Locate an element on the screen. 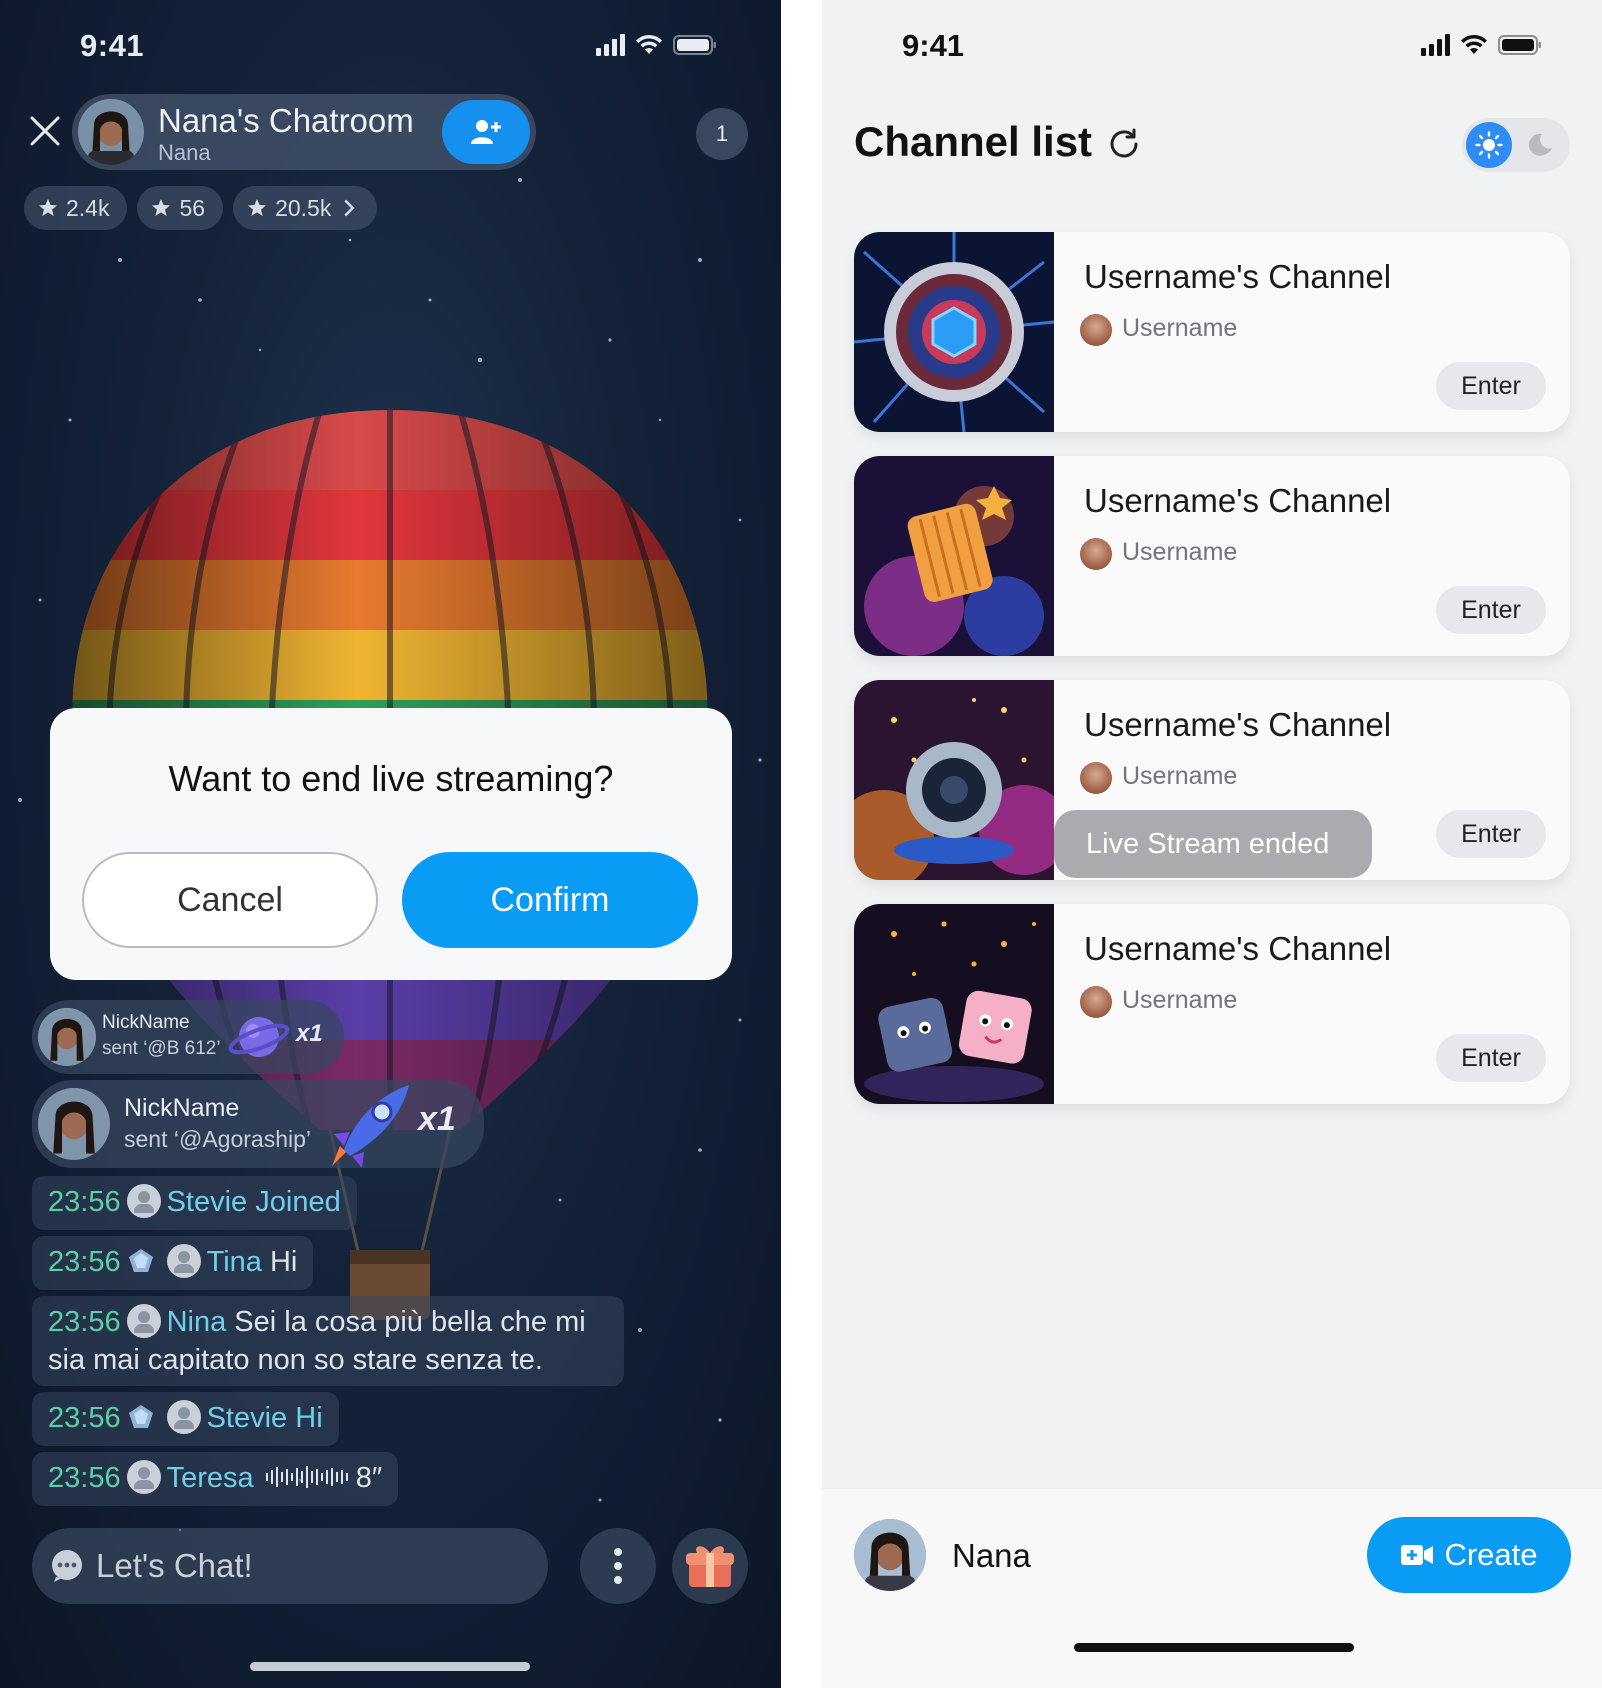  stat-value: 20.5k is located at coordinates (303, 207).